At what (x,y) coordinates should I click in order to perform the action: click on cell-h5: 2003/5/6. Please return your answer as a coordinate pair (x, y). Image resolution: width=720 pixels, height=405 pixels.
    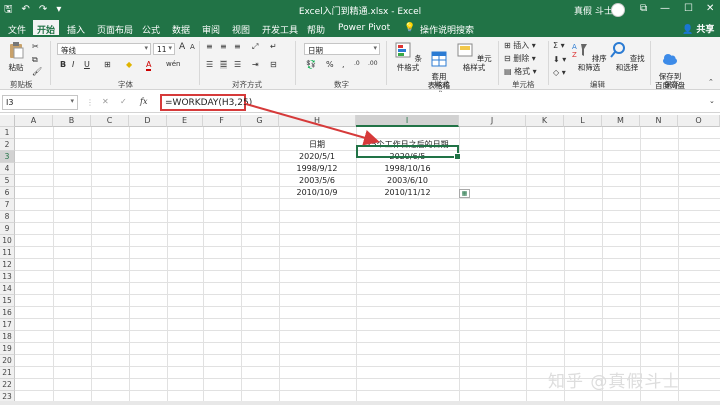
    Looking at the image, I should click on (317, 180).